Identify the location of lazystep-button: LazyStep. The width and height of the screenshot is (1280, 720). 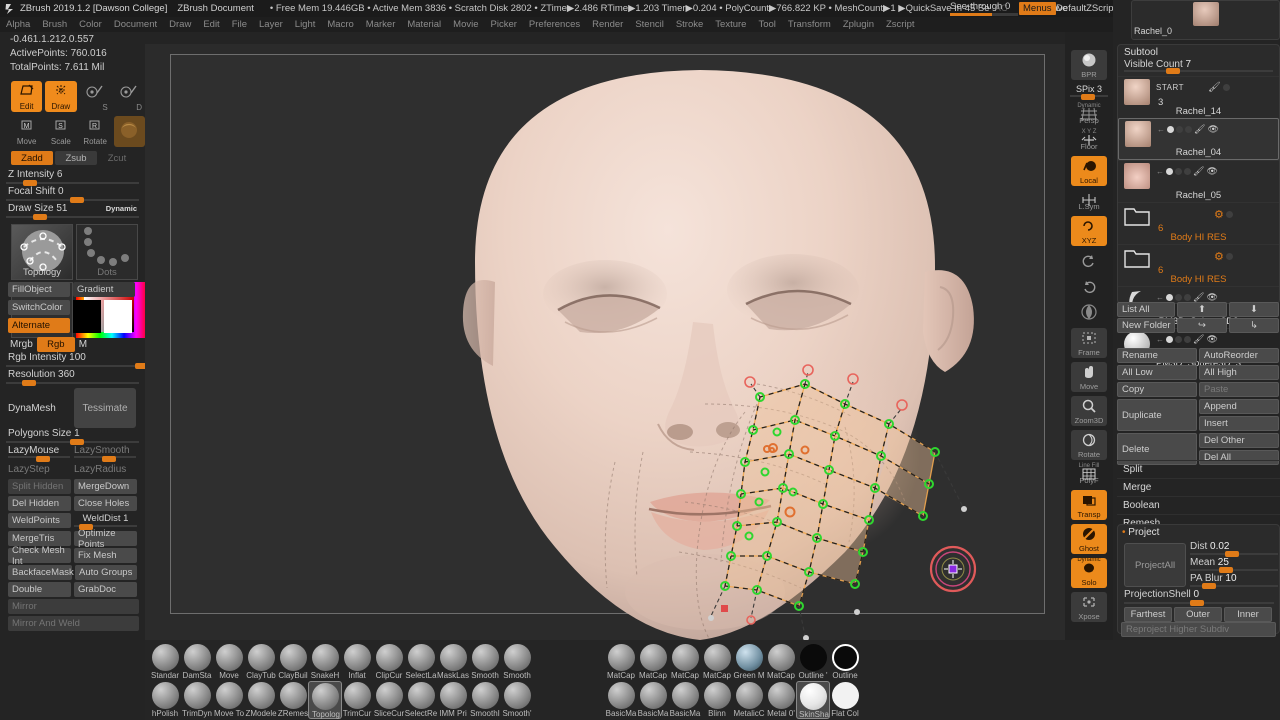
(39, 469).